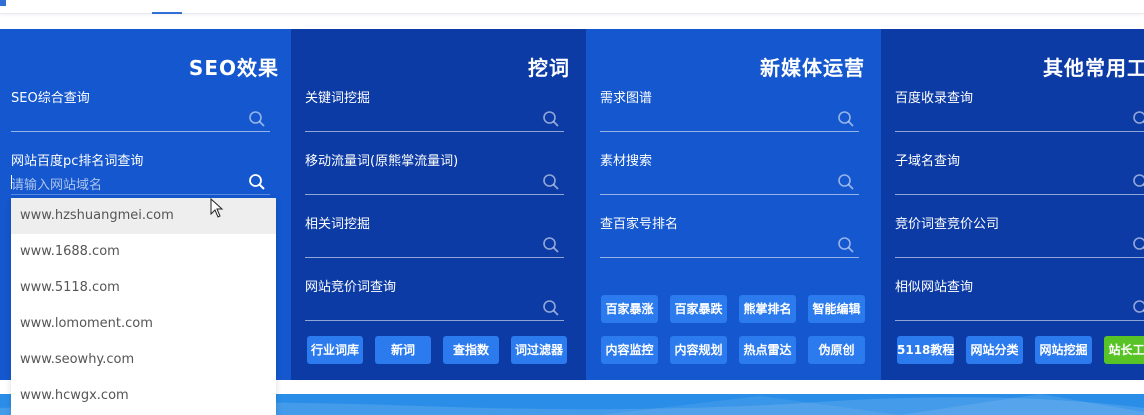 This screenshot has height=415, width=1144. I want to click on site-category-button: 网站分类, so click(994, 350).